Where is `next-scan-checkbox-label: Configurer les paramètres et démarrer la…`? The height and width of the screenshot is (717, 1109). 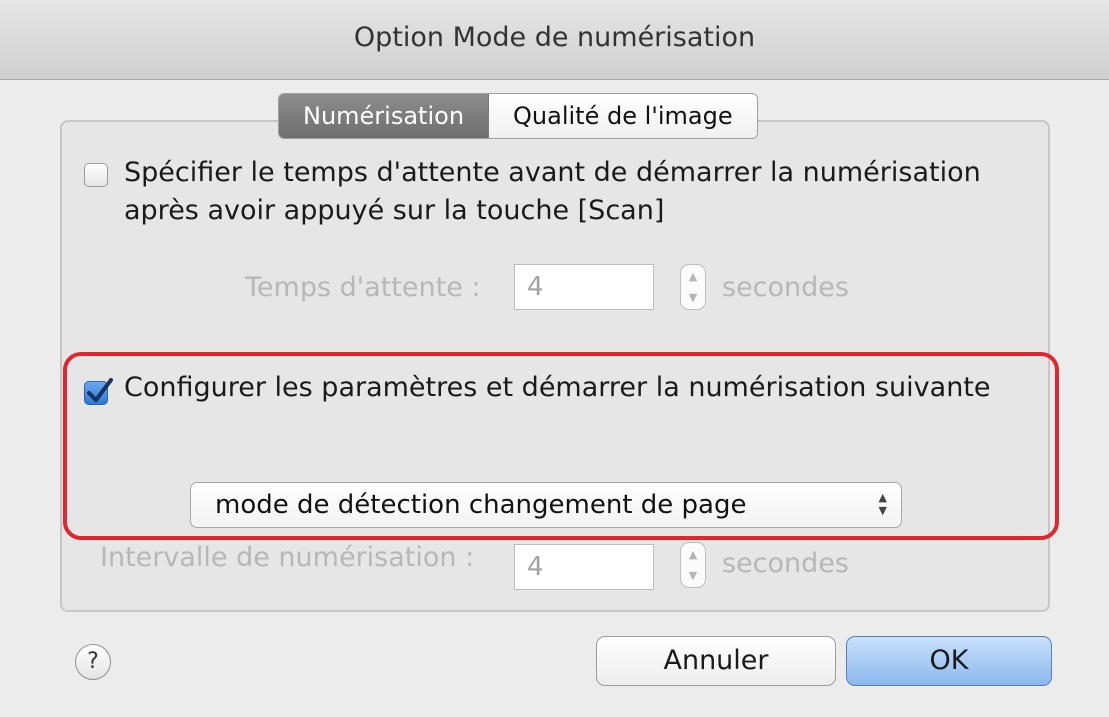 next-scan-checkbox-label: Configurer les paramètres et démarrer la… is located at coordinates (557, 387).